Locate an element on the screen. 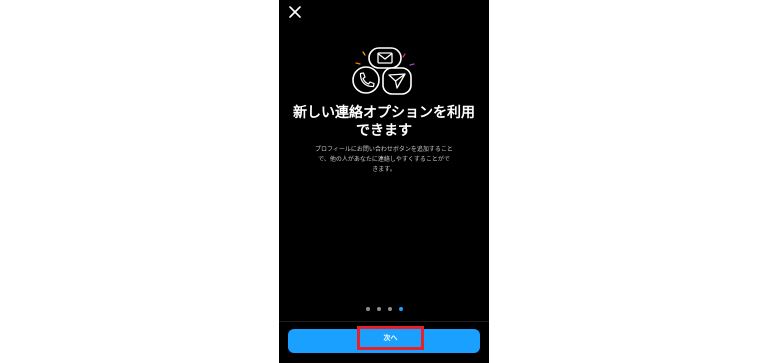  contact-options-illustration is located at coordinates (383, 71).